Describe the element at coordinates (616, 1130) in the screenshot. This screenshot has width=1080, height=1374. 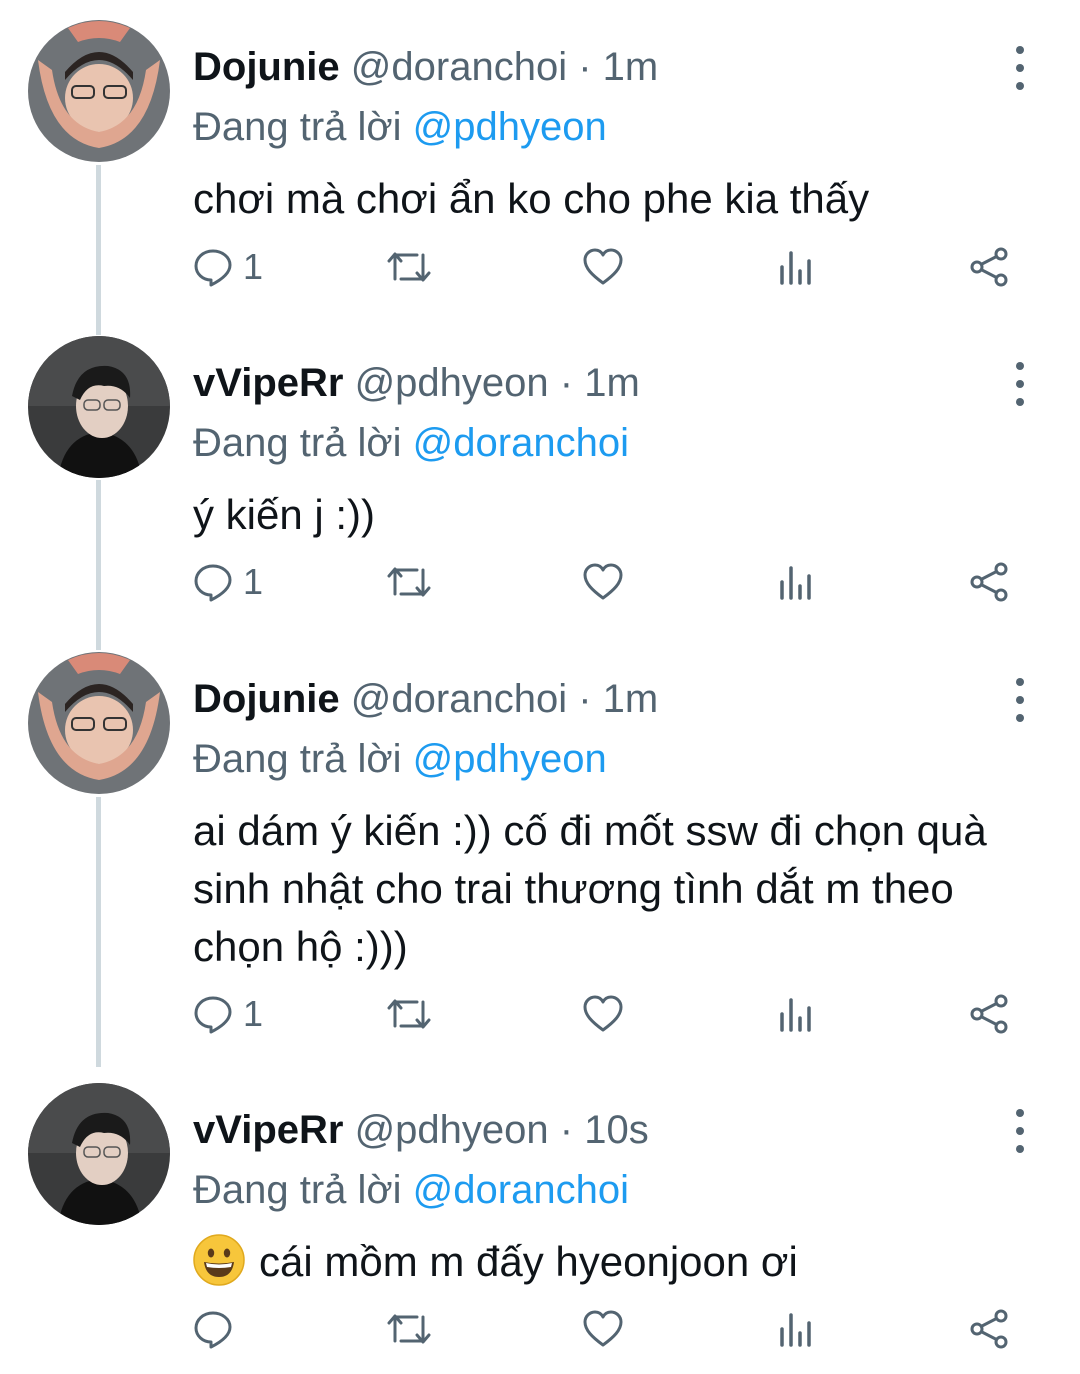
I see `timestamp: 10s` at that location.